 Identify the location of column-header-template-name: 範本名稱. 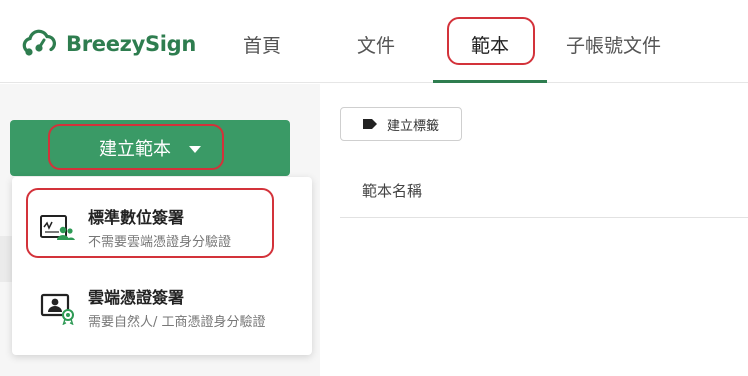
(392, 190).